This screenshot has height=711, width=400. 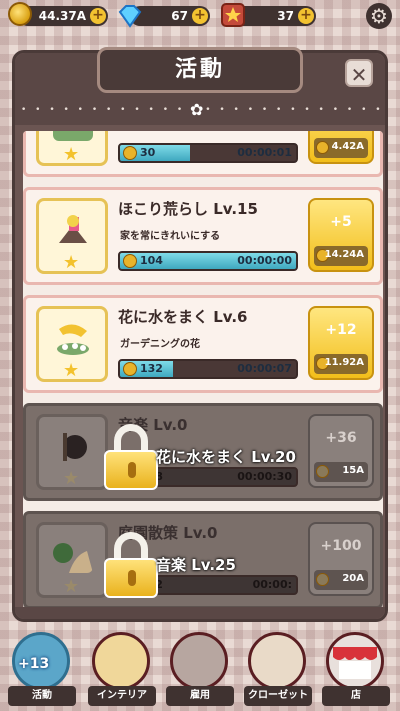 I want to click on activity-illustration, so click(x=73, y=136).